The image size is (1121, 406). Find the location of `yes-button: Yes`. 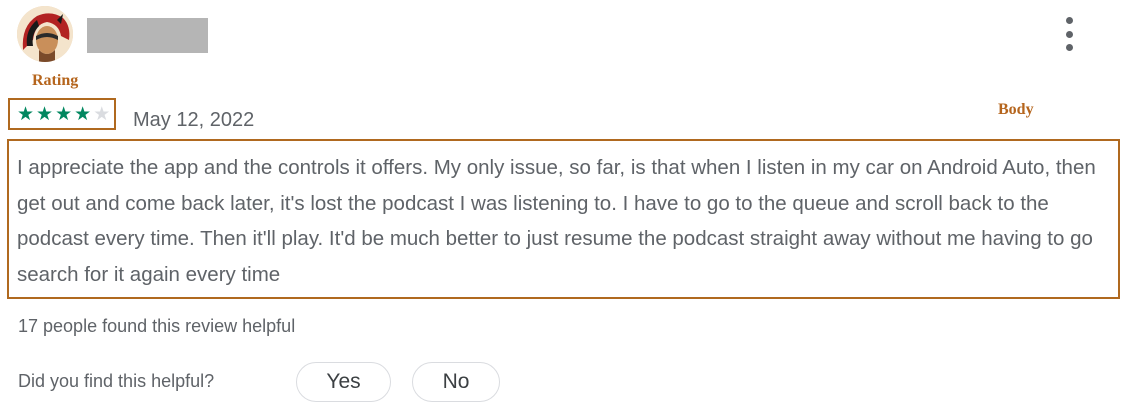

yes-button: Yes is located at coordinates (343, 382).